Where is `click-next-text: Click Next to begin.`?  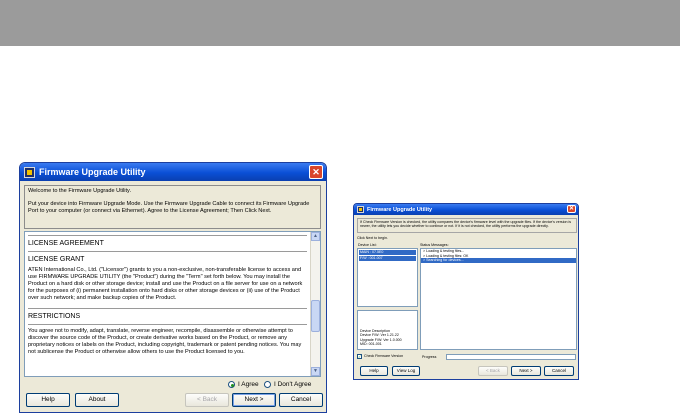 click-next-text: Click Next to begin. is located at coordinates (372, 238).